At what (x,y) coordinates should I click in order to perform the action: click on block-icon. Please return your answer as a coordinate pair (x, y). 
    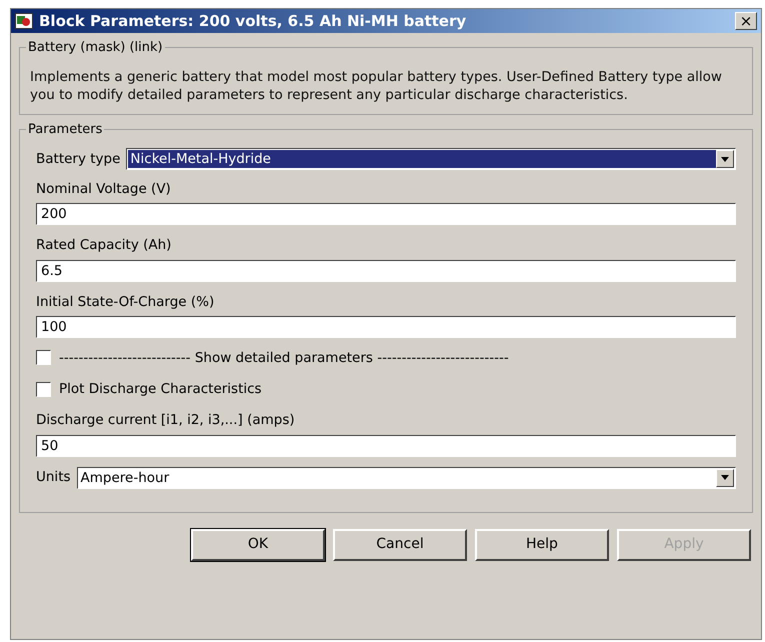
    Looking at the image, I should click on (24, 21).